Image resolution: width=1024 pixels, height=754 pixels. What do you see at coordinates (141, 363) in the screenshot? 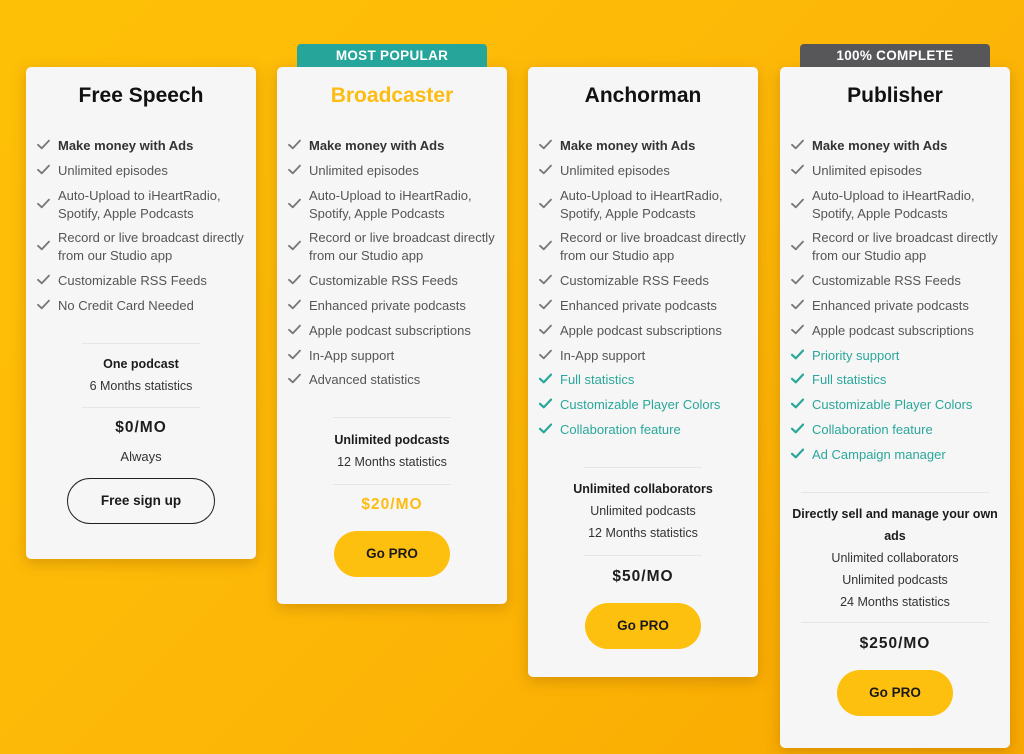
I see `summary-main: One podcast` at bounding box center [141, 363].